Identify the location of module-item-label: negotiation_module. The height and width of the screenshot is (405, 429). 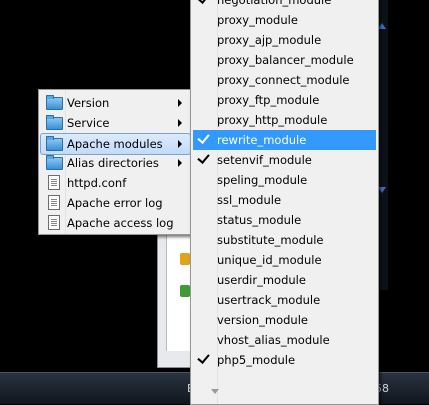
(274, 3).